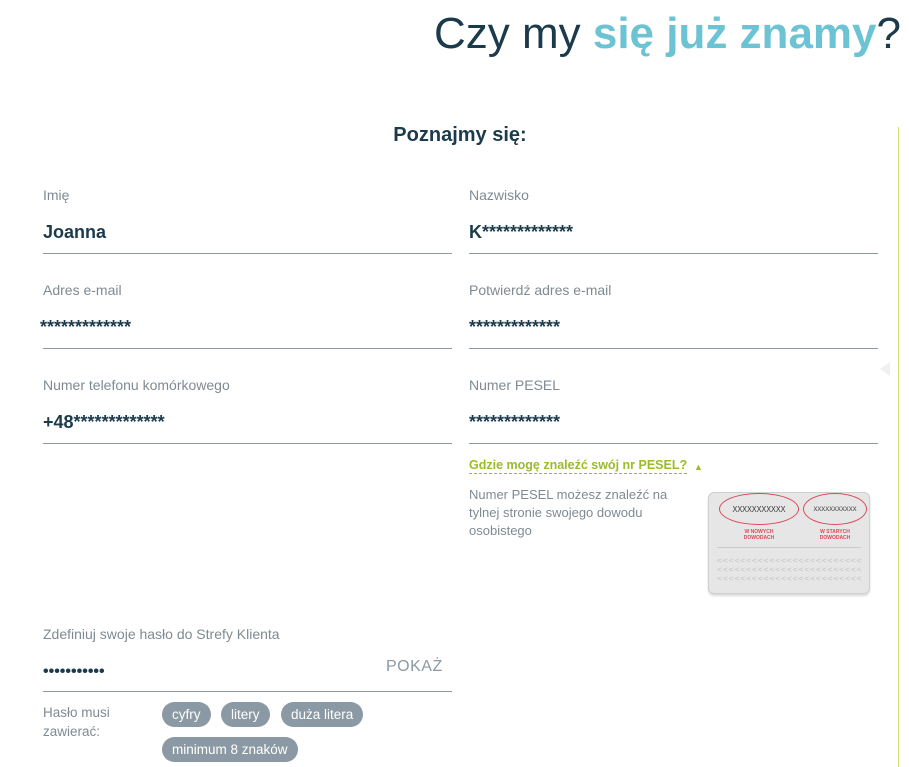  What do you see at coordinates (759, 535) in the screenshot?
I see `id-caption-new: W NOWYCH DOWODACH` at bounding box center [759, 535].